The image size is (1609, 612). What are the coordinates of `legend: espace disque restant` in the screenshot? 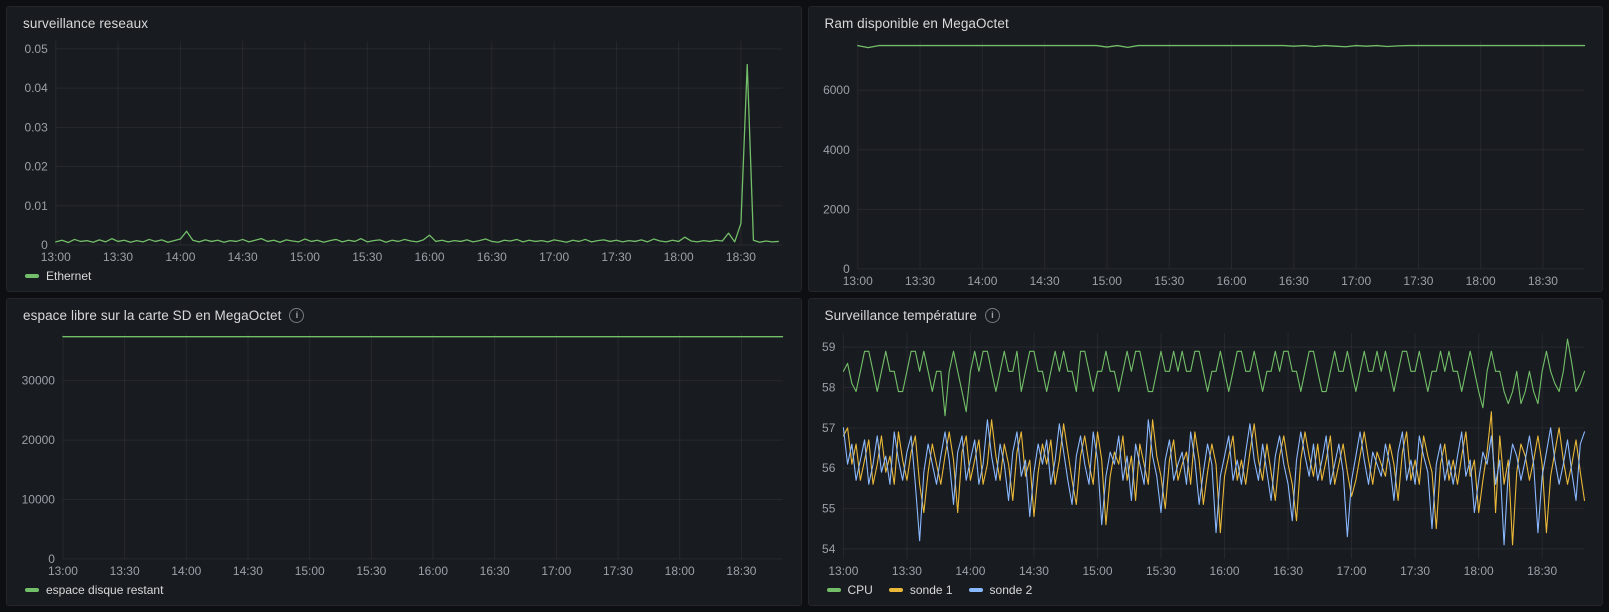 It's located at (404, 593).